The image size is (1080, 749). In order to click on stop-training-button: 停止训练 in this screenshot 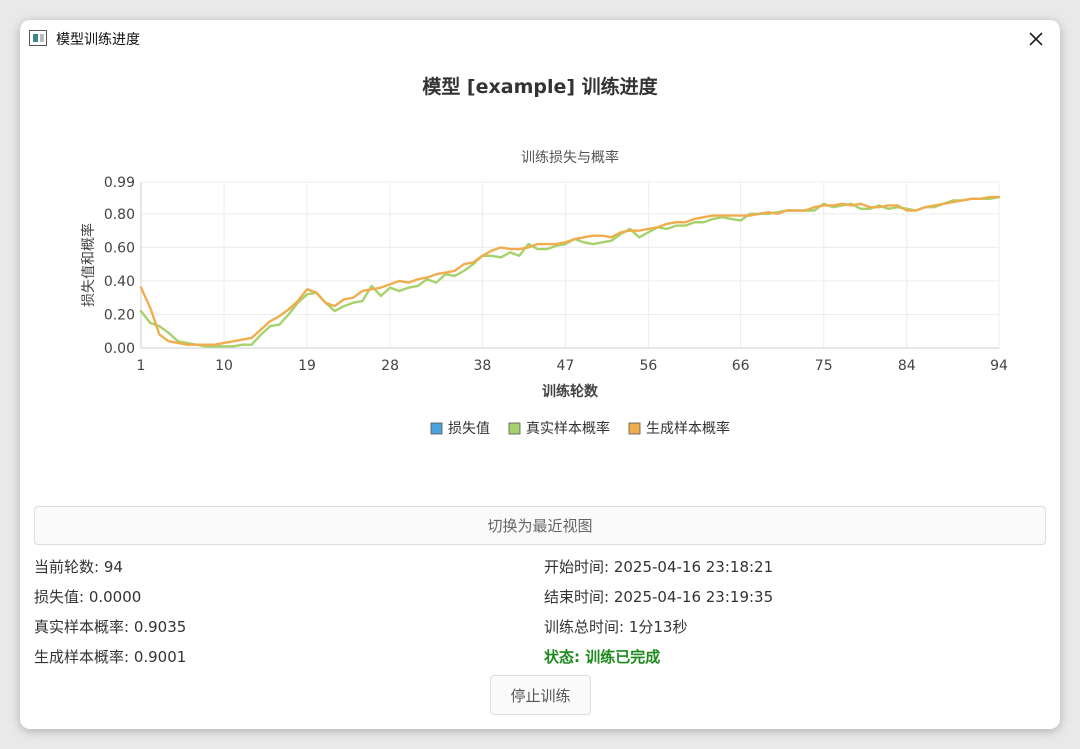, I will do `click(540, 695)`.